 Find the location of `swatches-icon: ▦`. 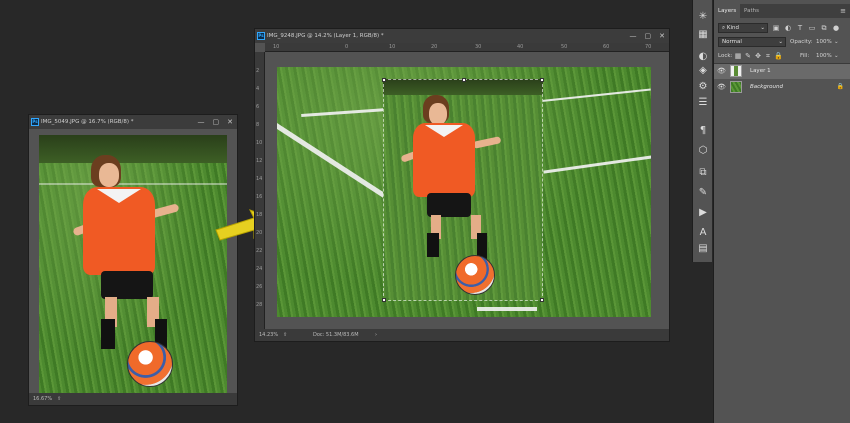

swatches-icon: ▦ is located at coordinates (703, 35).